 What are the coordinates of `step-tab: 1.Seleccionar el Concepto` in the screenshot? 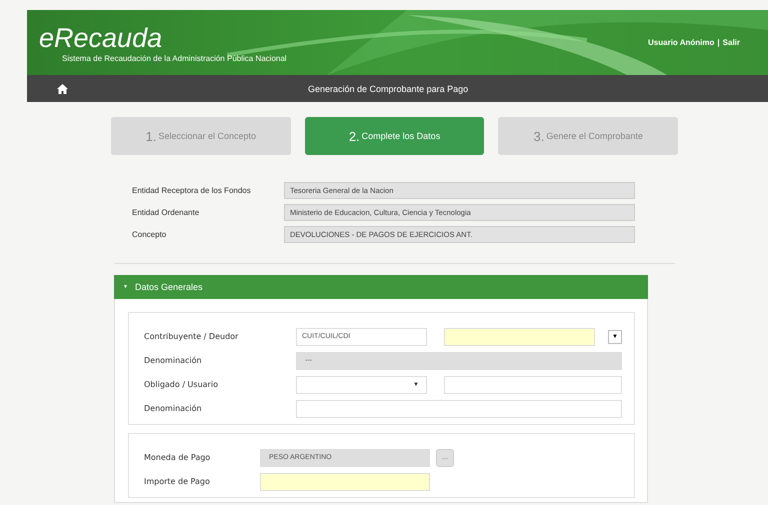 It's located at (201, 136).